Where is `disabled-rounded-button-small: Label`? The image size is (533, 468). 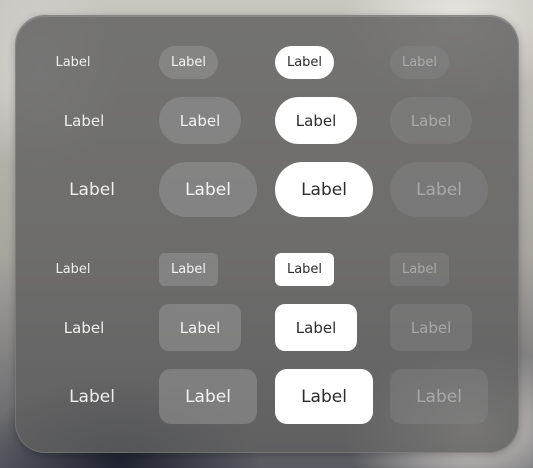
disabled-rounded-button-small: Label is located at coordinates (419, 269).